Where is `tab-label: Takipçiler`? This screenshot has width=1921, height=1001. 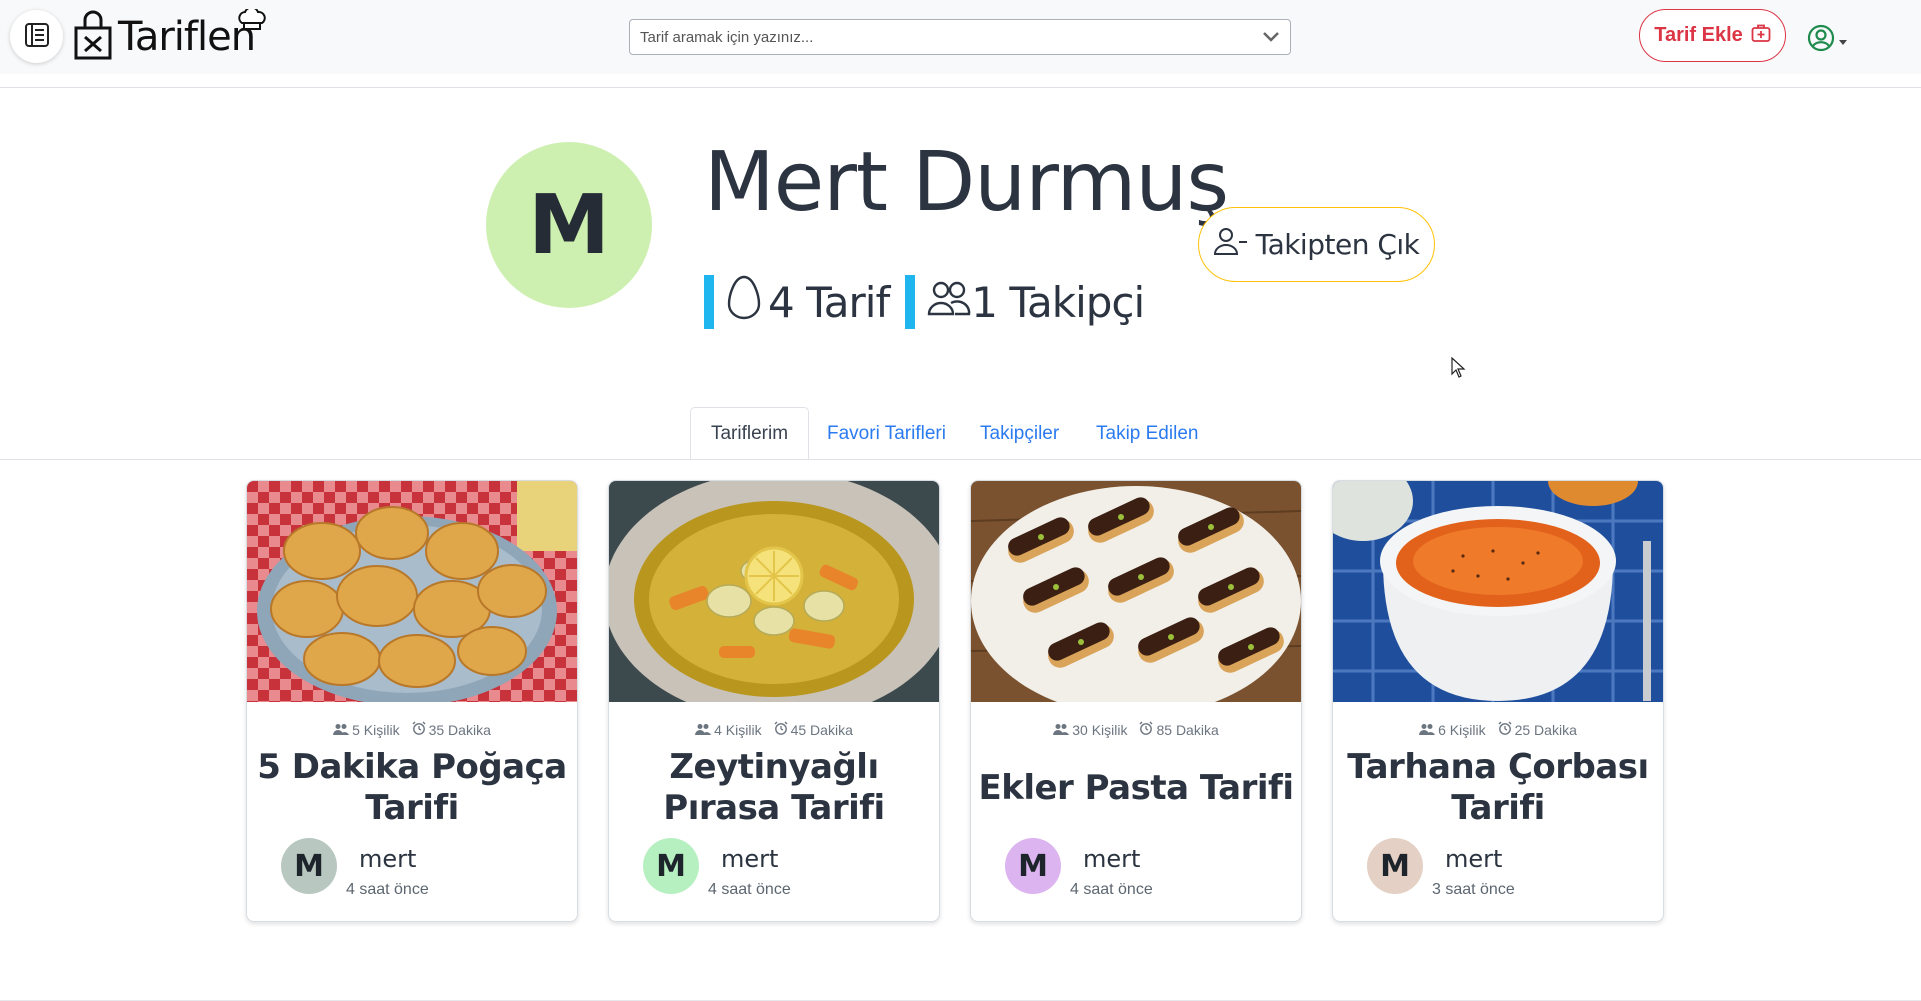
tab-label: Takipçiler is located at coordinates (1020, 433).